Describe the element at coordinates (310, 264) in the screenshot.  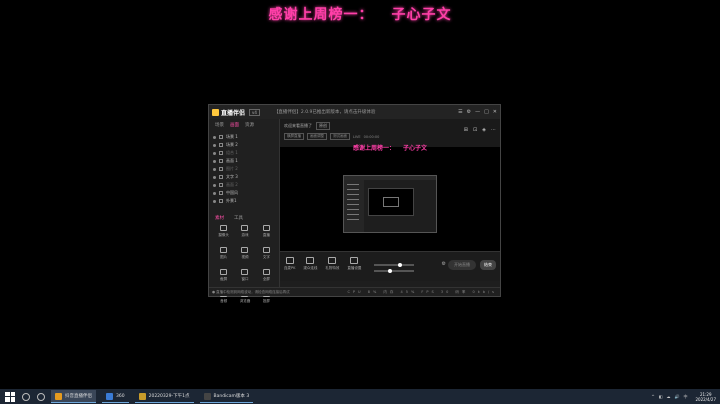
I see `audience-link-button: 观众连线` at that location.